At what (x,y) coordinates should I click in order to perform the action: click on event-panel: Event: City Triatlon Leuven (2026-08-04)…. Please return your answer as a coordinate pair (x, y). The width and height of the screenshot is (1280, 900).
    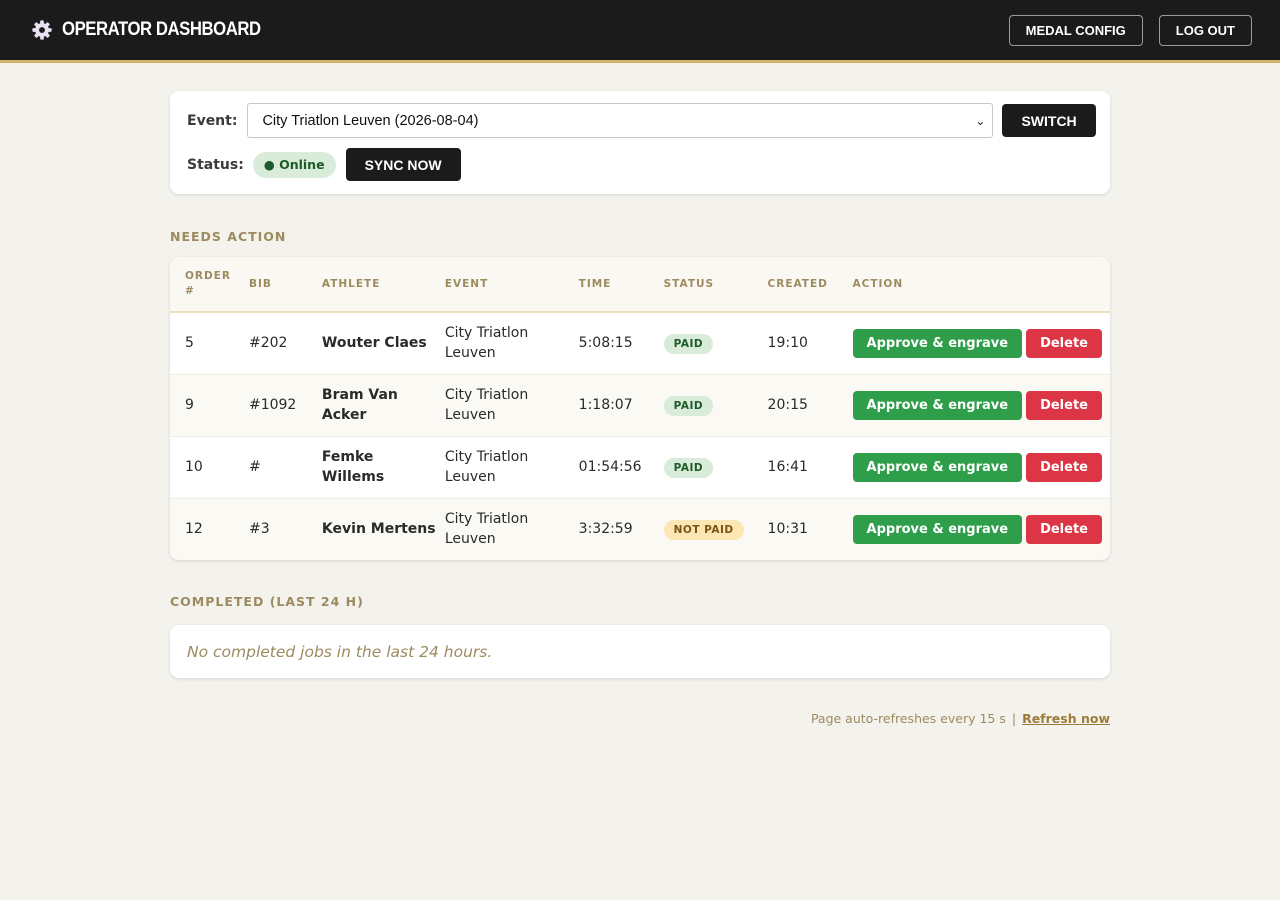
    Looking at the image, I should click on (640, 142).